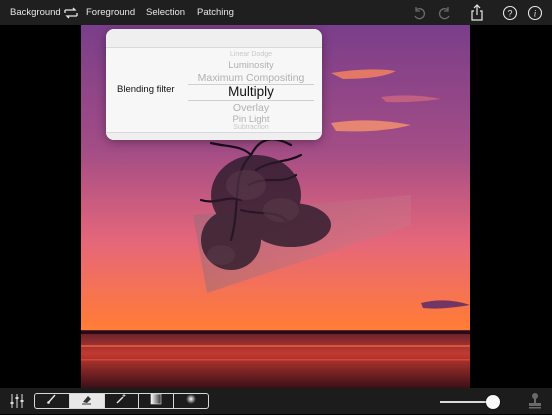 The image size is (552, 415). I want to click on picker-option: Linear Dodge, so click(251, 54).